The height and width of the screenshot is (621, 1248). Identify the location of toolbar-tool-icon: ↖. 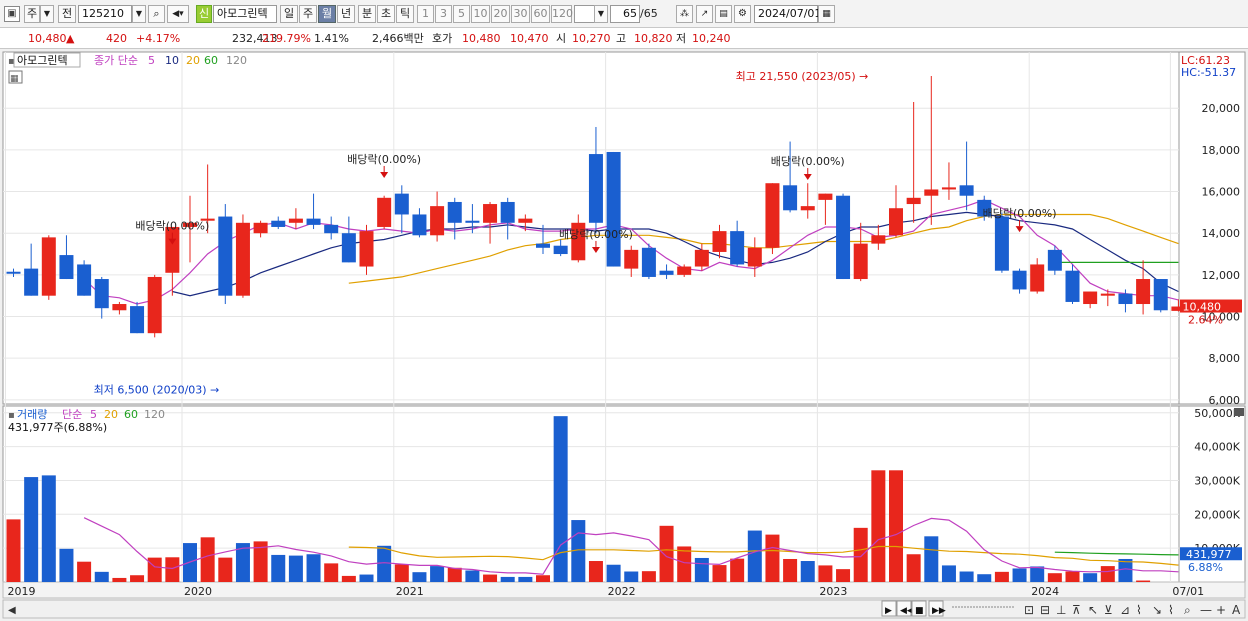
(1093, 610).